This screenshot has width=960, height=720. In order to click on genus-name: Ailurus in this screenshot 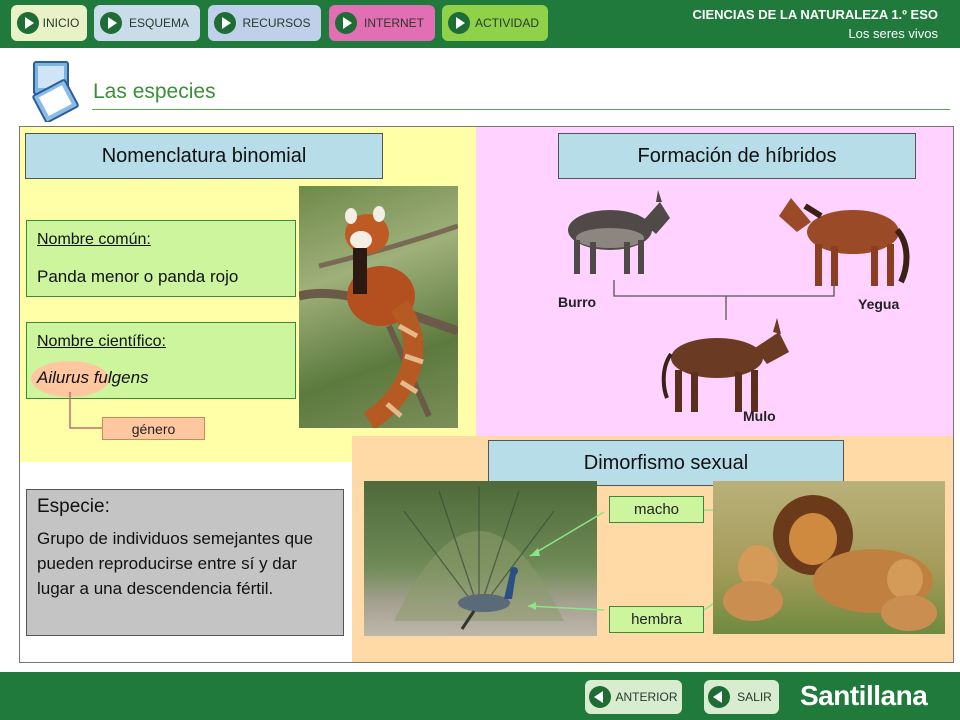, I will do `click(63, 377)`.